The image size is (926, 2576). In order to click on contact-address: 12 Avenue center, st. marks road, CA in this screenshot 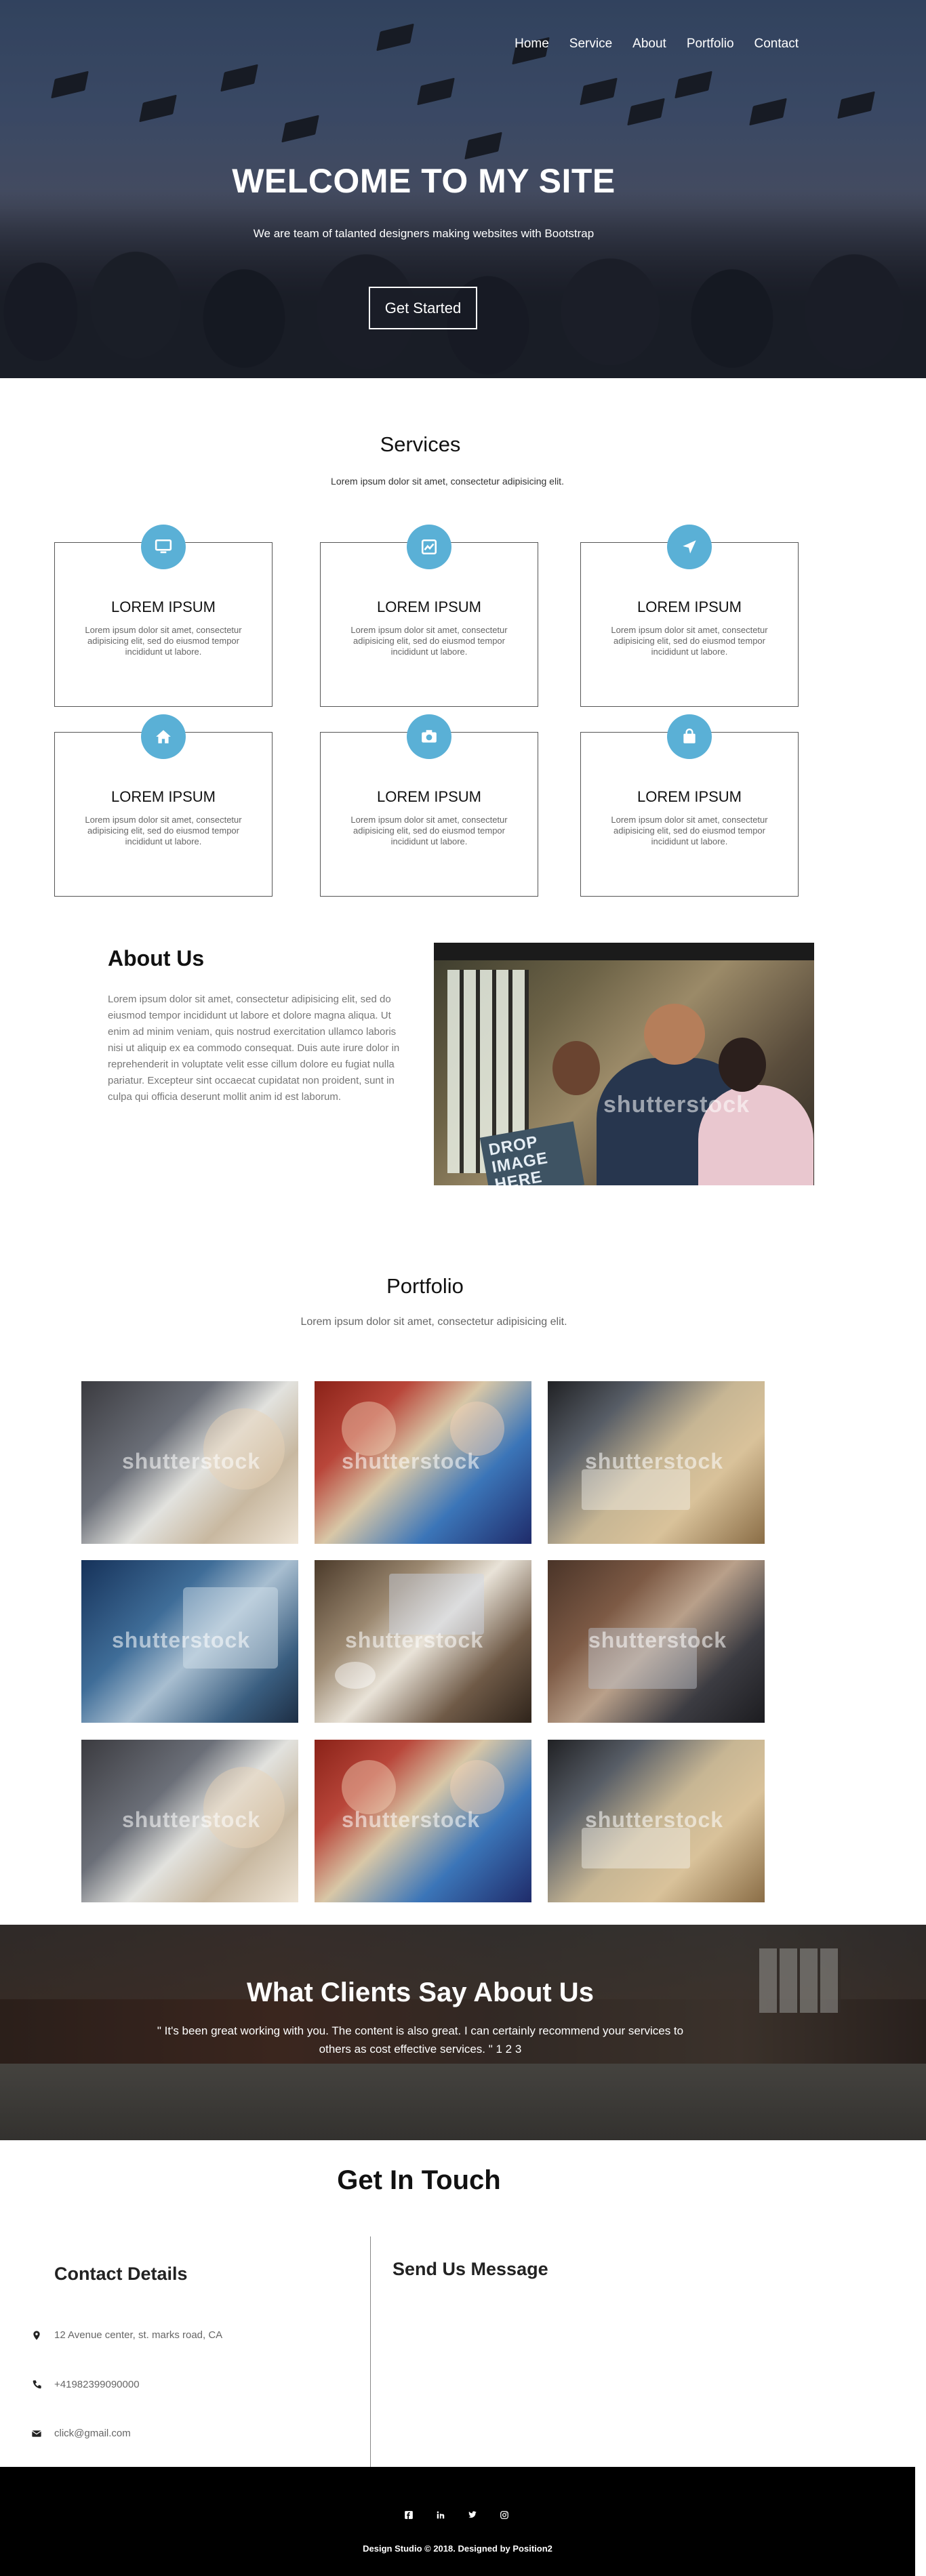, I will do `click(126, 2335)`.